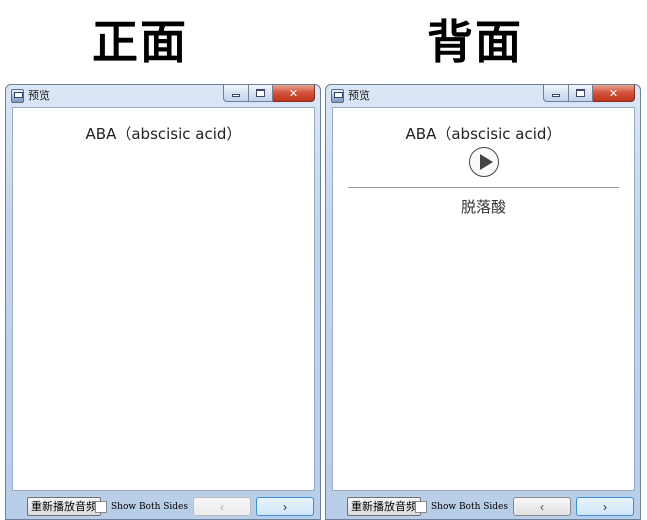 The height and width of the screenshot is (520, 647). I want to click on back-side-label: 背面, so click(475, 42).